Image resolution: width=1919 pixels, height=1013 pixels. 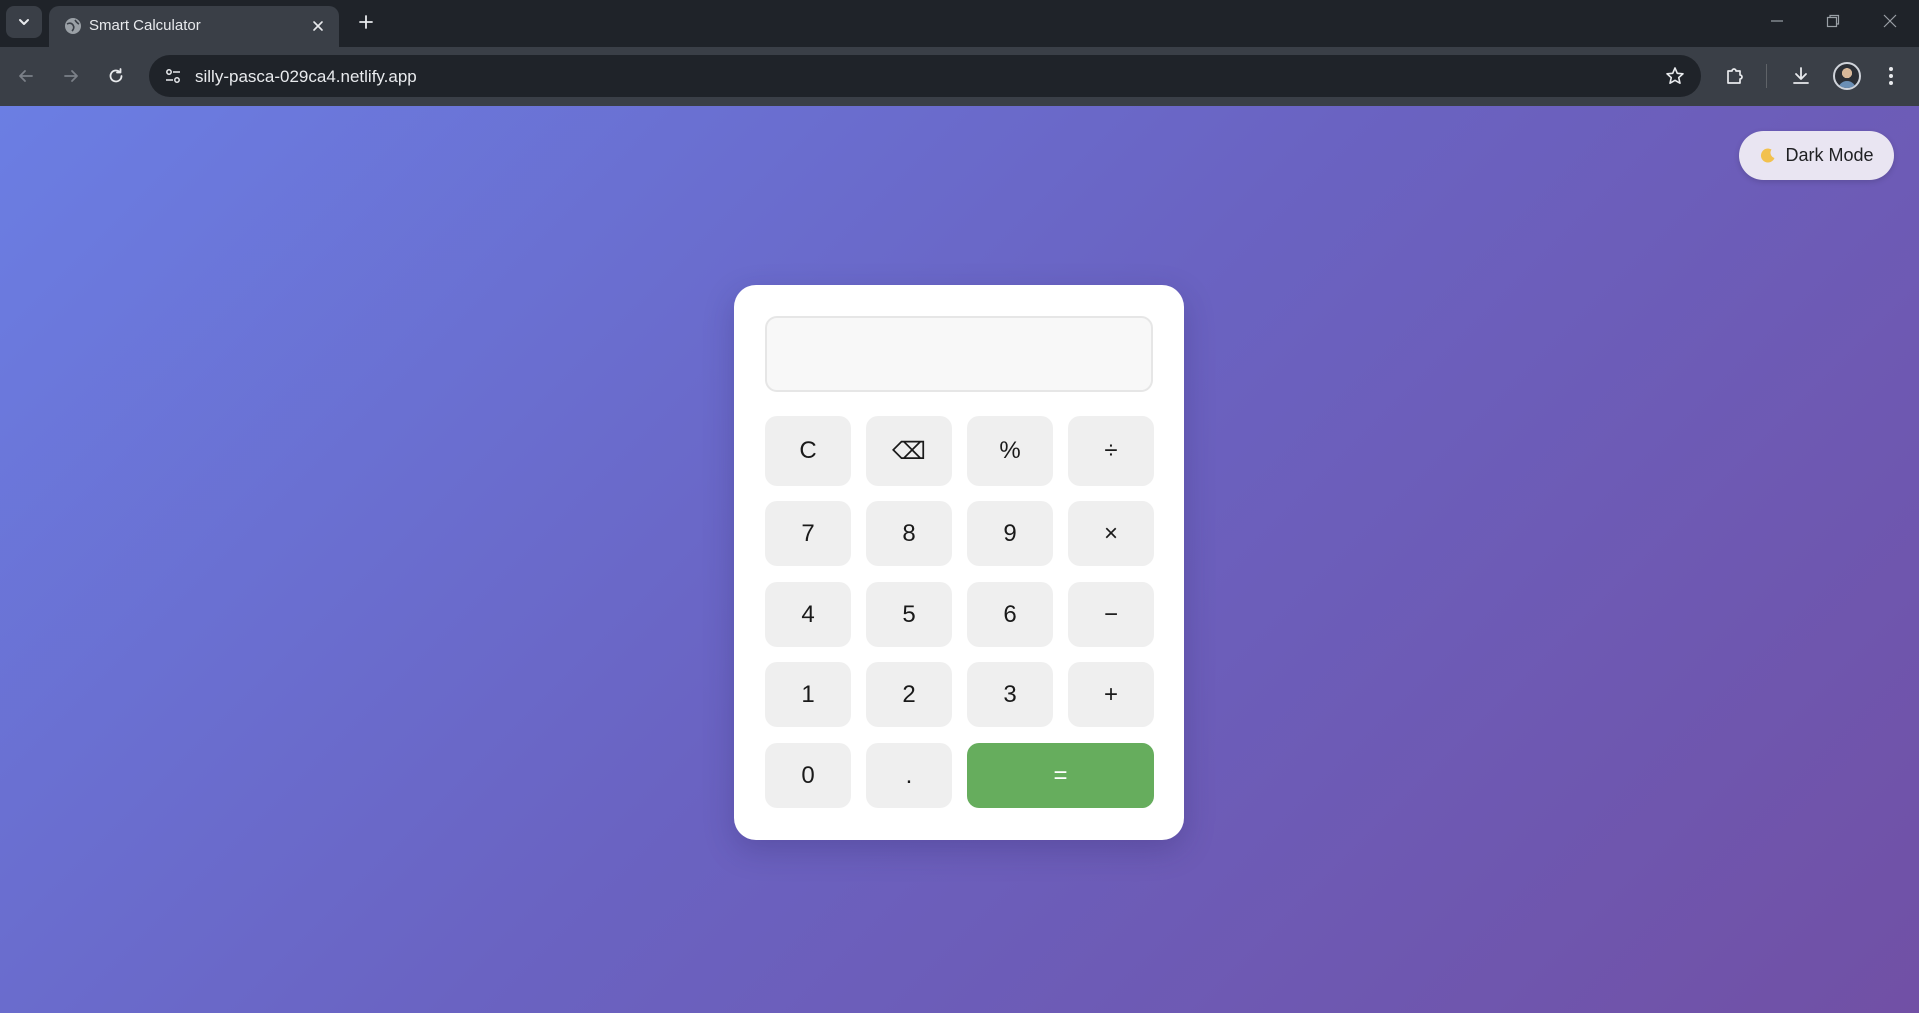 I want to click on browser-toolbar: silly-pasca-029ca4.netlify.app, so click(x=959, y=76).